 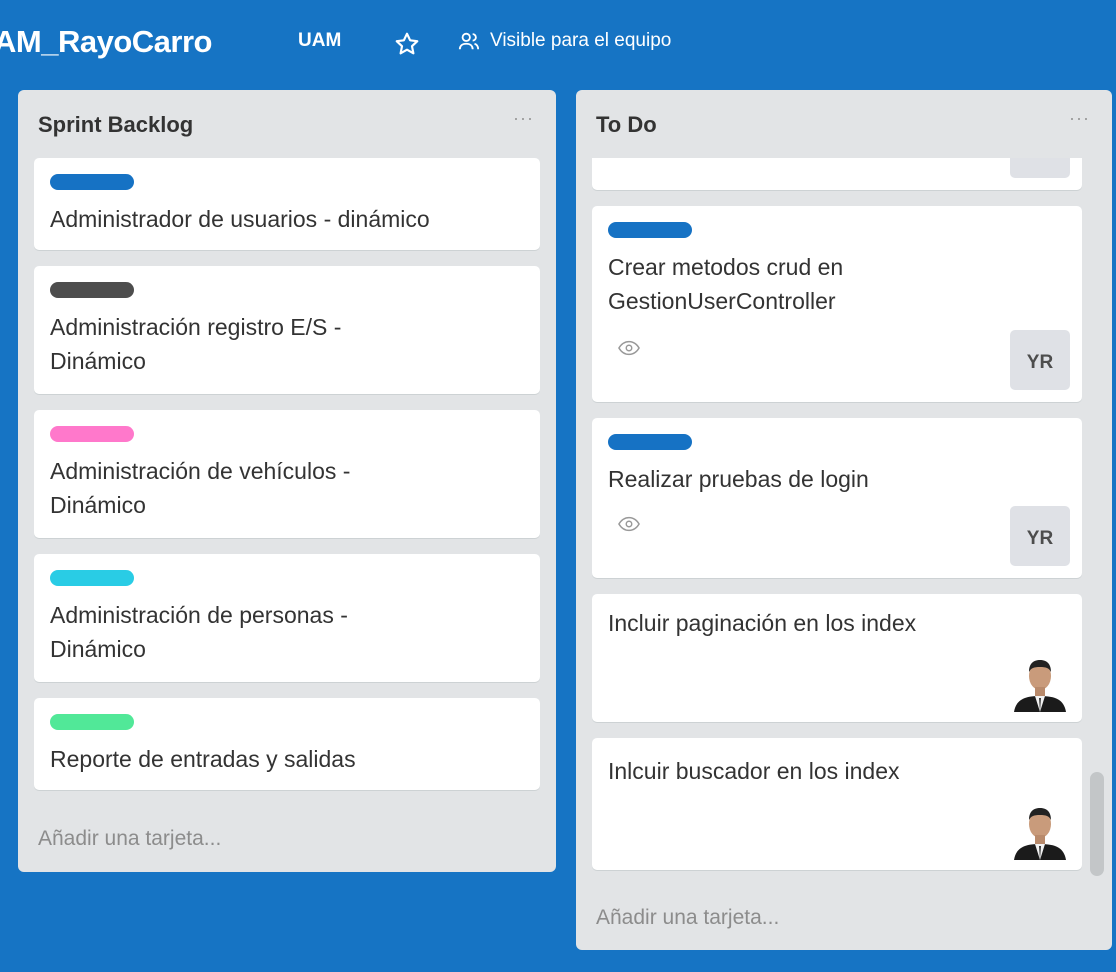 I want to click on card: Administración de personas - Dinámico, so click(x=287, y=618).